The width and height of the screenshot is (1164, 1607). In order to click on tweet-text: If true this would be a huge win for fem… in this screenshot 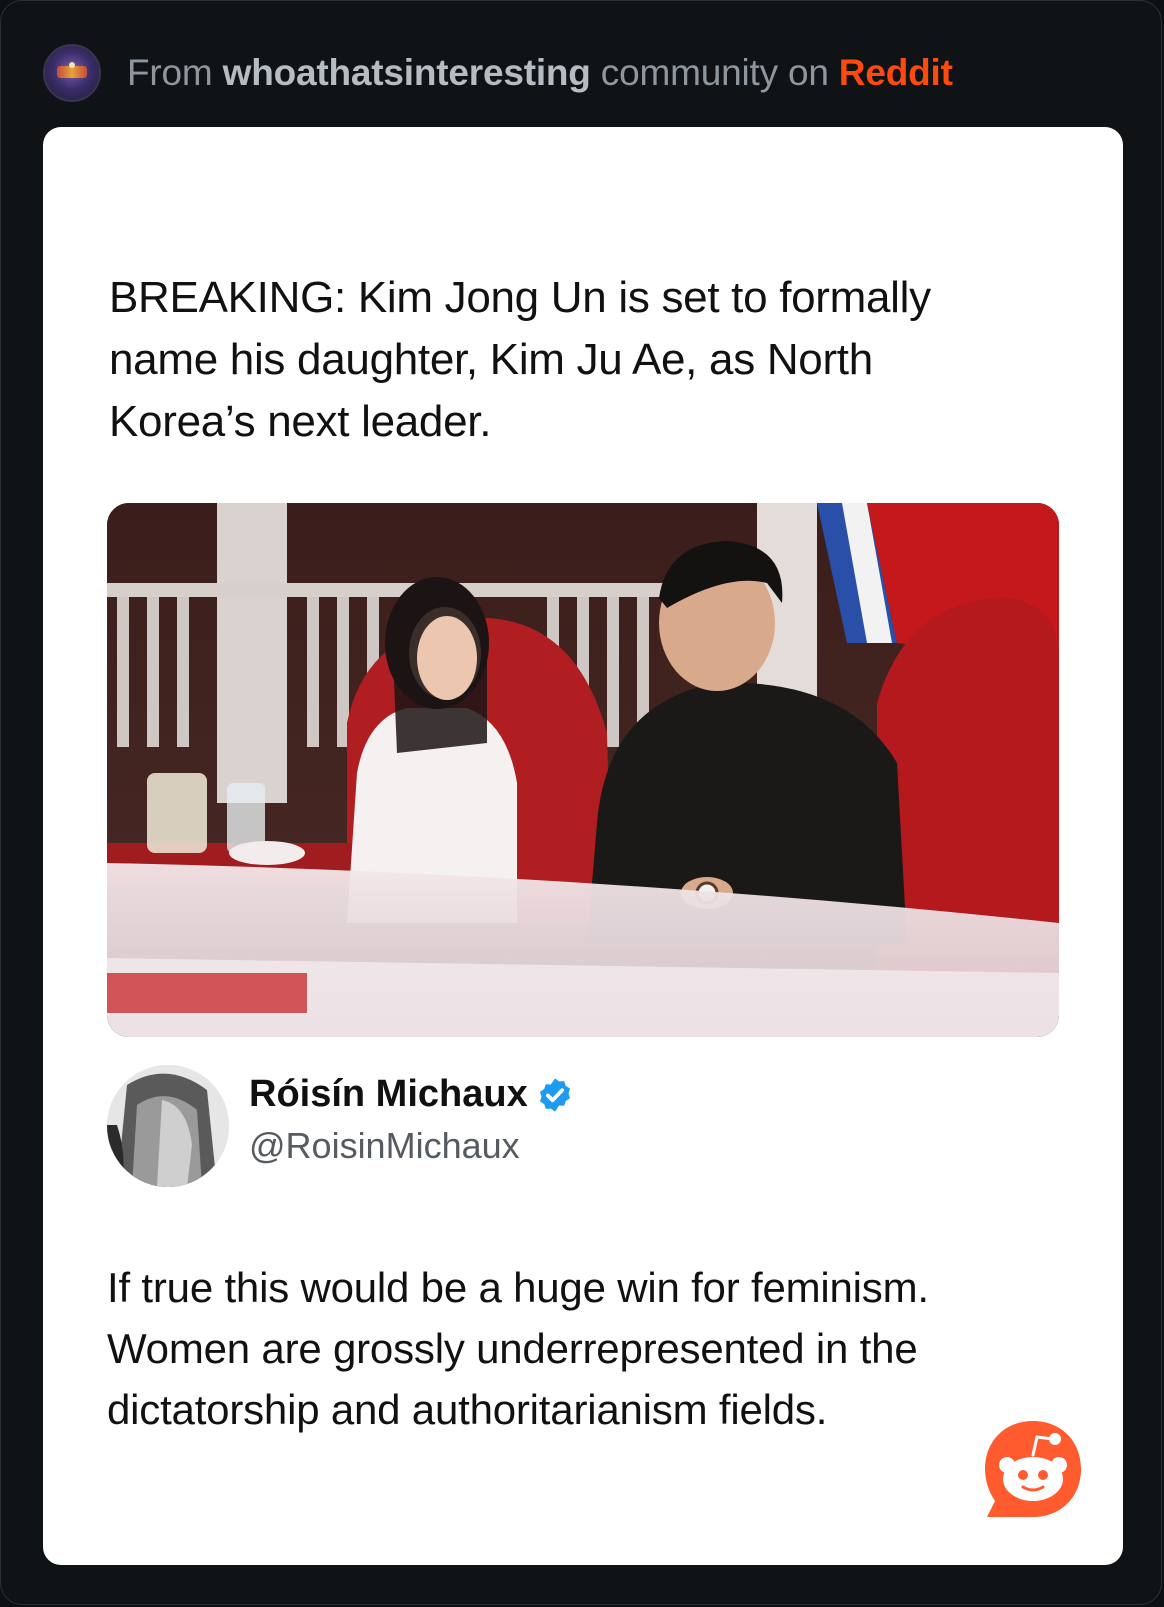, I will do `click(518, 1348)`.